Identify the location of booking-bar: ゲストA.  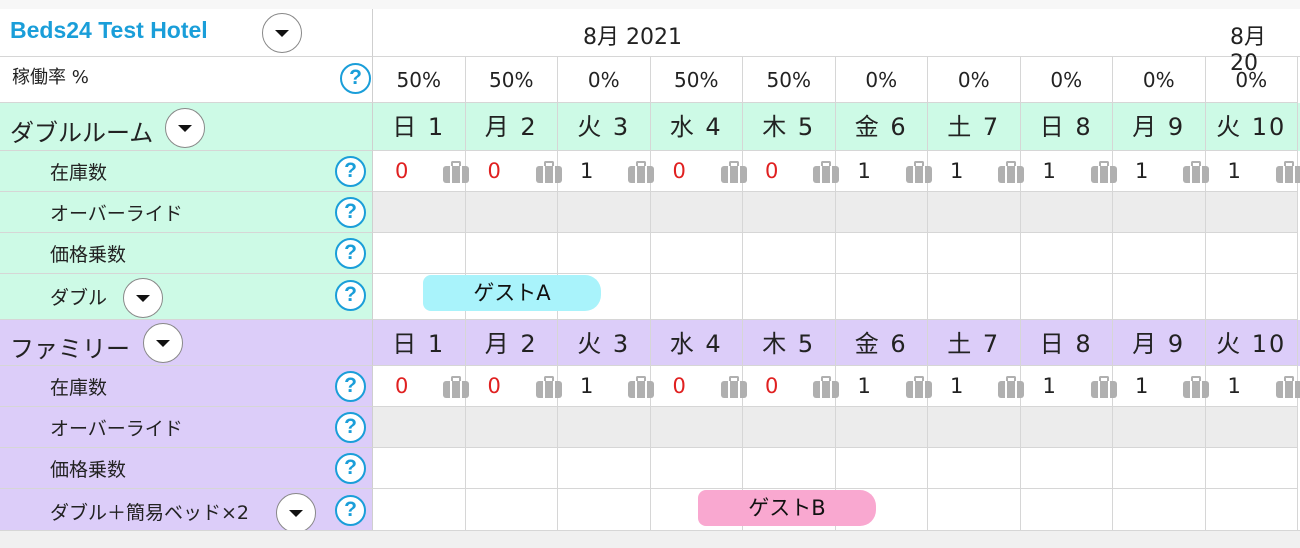
(512, 293).